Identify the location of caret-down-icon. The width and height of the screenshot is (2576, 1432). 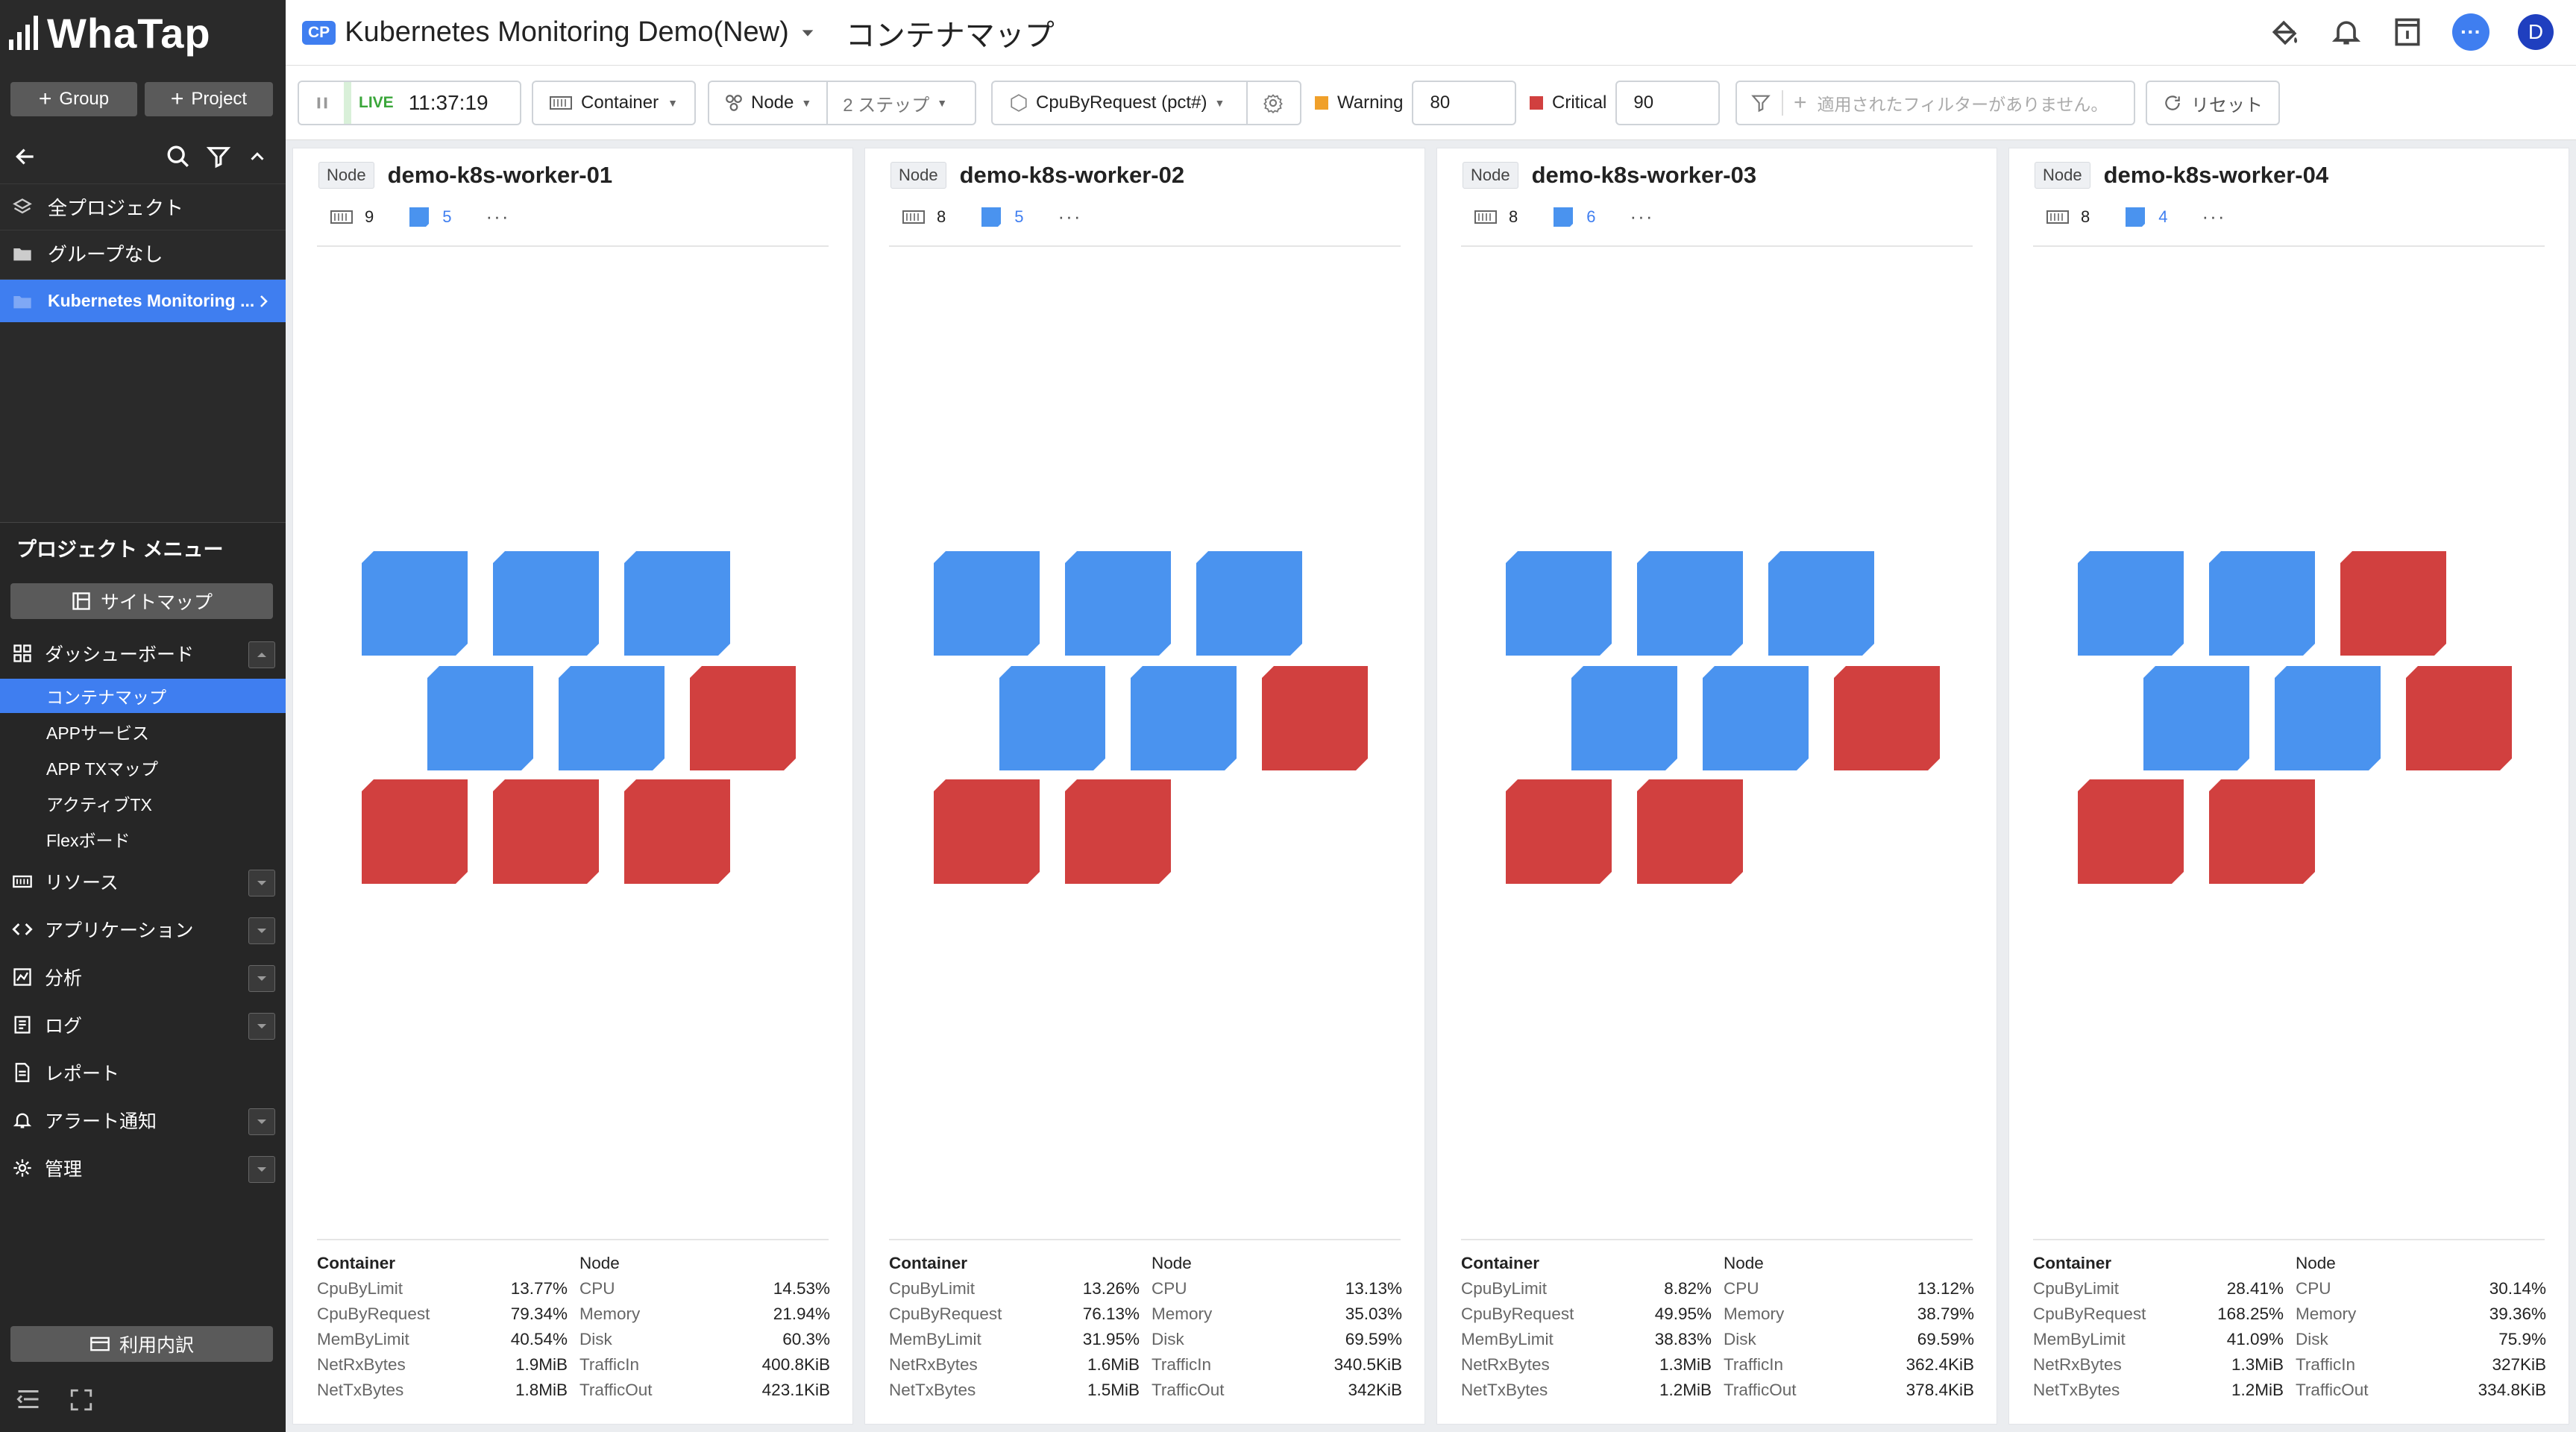
(808, 33).